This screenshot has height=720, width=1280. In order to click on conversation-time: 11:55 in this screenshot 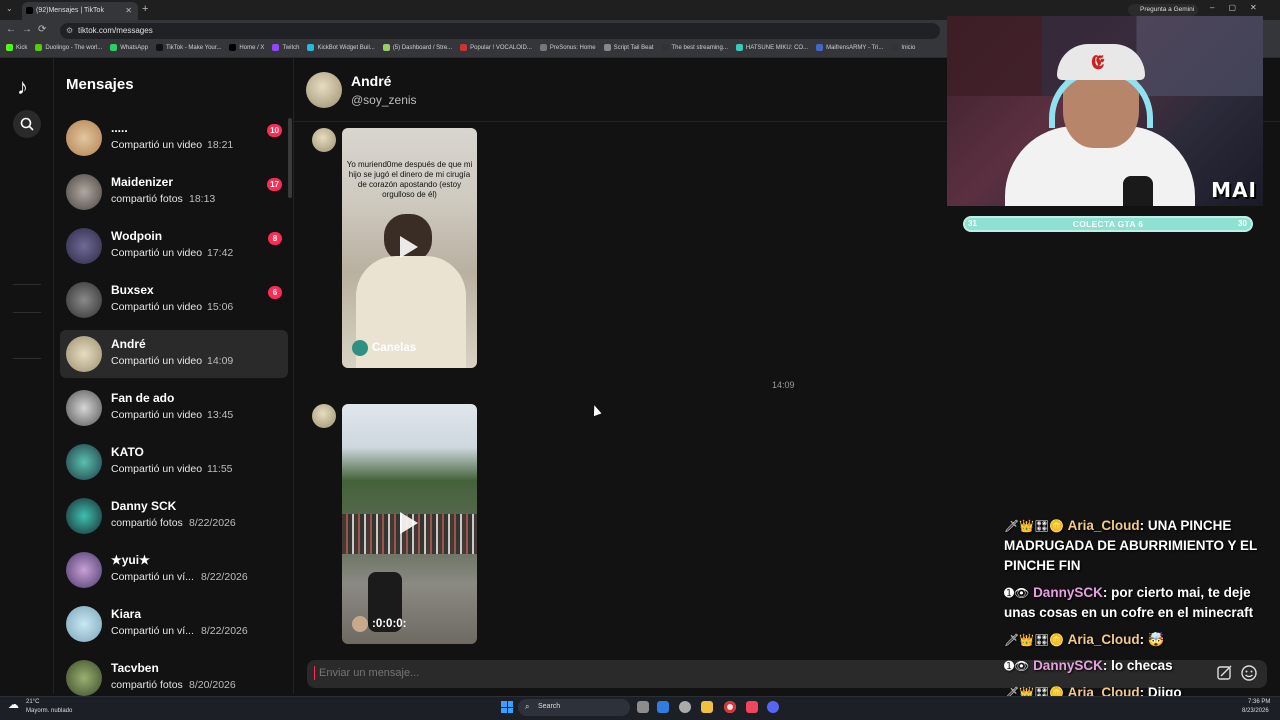, I will do `click(220, 469)`.